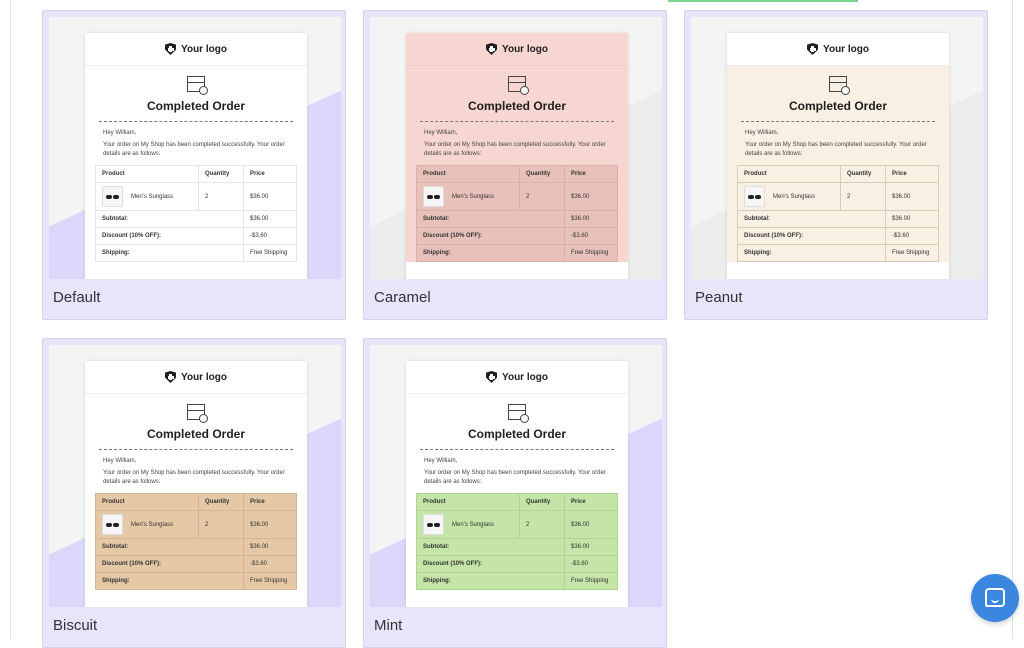 This screenshot has height=648, width=1024. Describe the element at coordinates (77, 297) in the screenshot. I see `template-name: Default` at that location.